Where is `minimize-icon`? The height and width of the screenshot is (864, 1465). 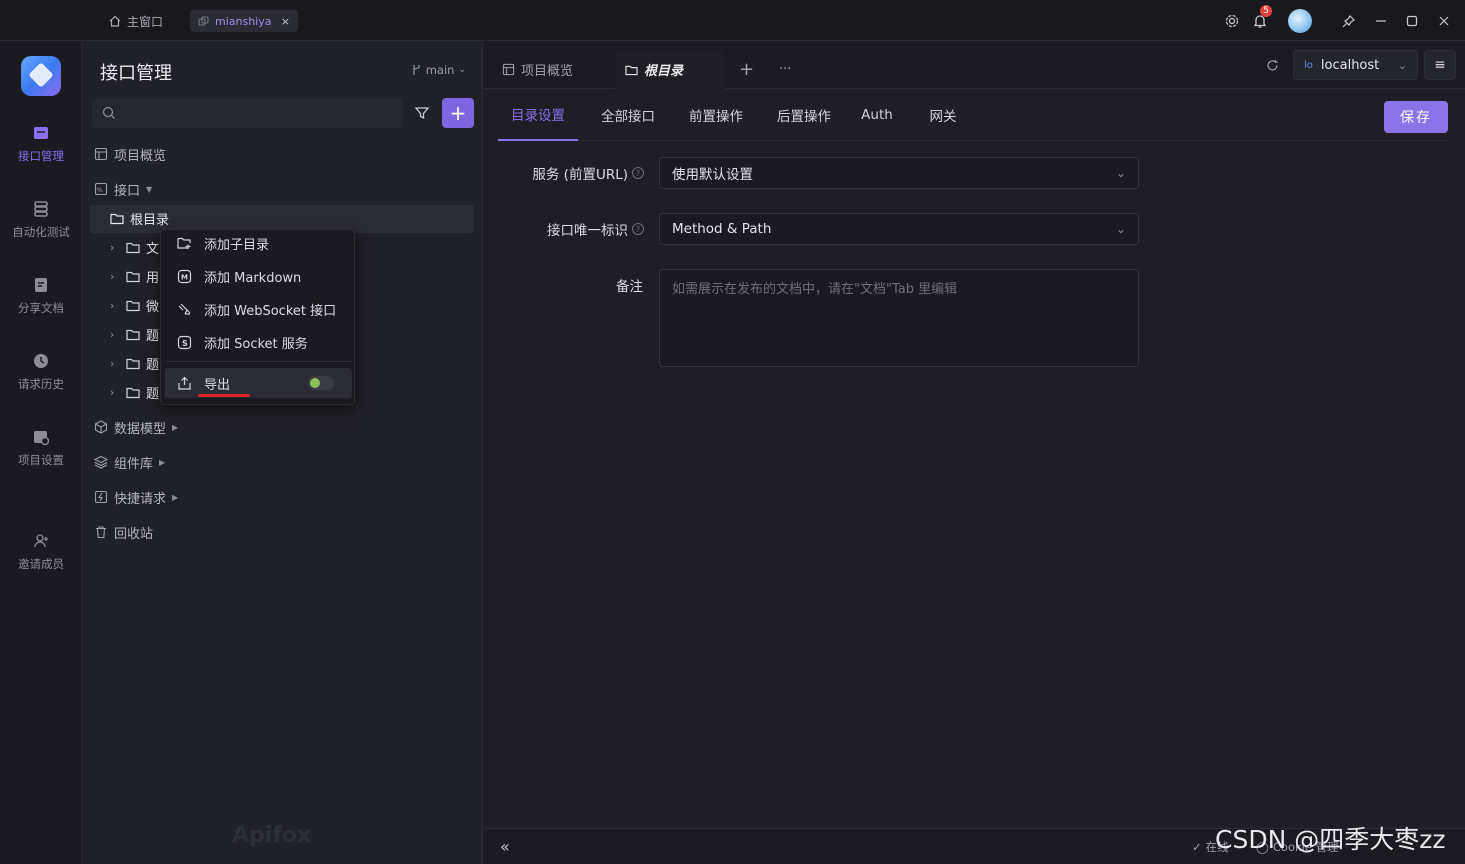 minimize-icon is located at coordinates (1381, 21).